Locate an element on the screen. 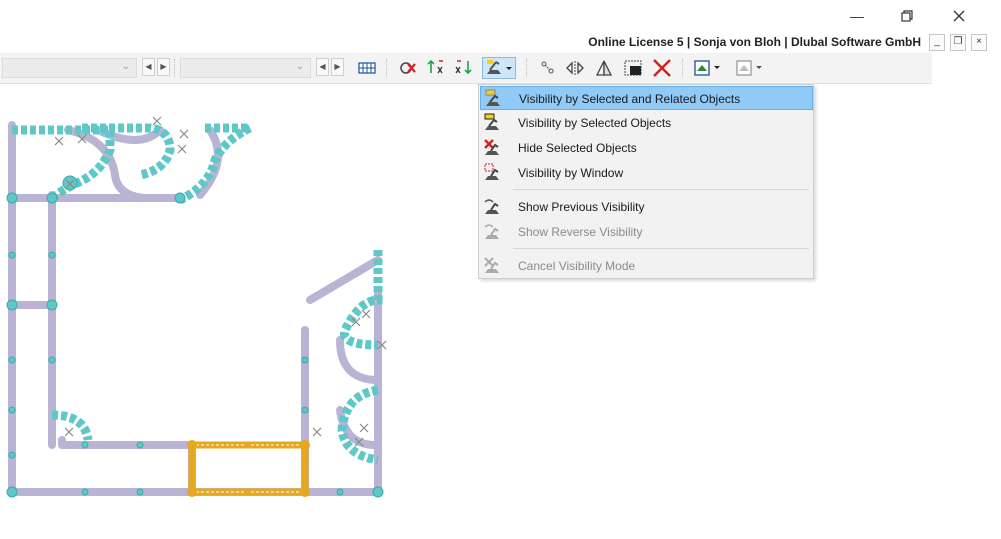 Image resolution: width=1001 pixels, height=539 pixels. sort-ascending-icon is located at coordinates (436, 68).